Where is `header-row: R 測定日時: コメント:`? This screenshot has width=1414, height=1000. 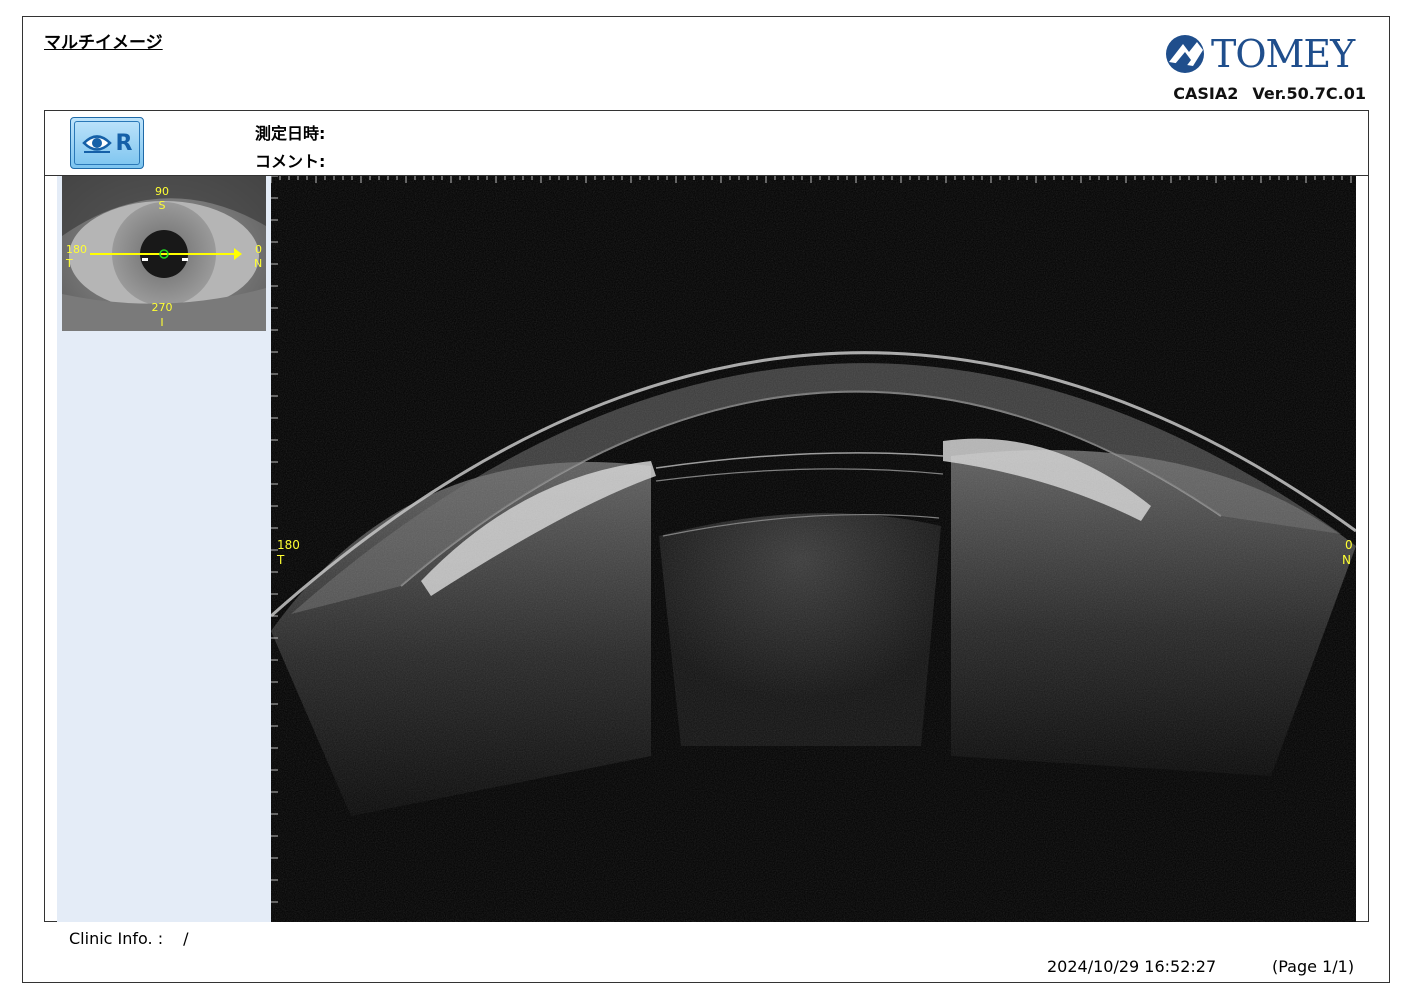
header-row: R 測定日時: コメント: is located at coordinates (706, 143).